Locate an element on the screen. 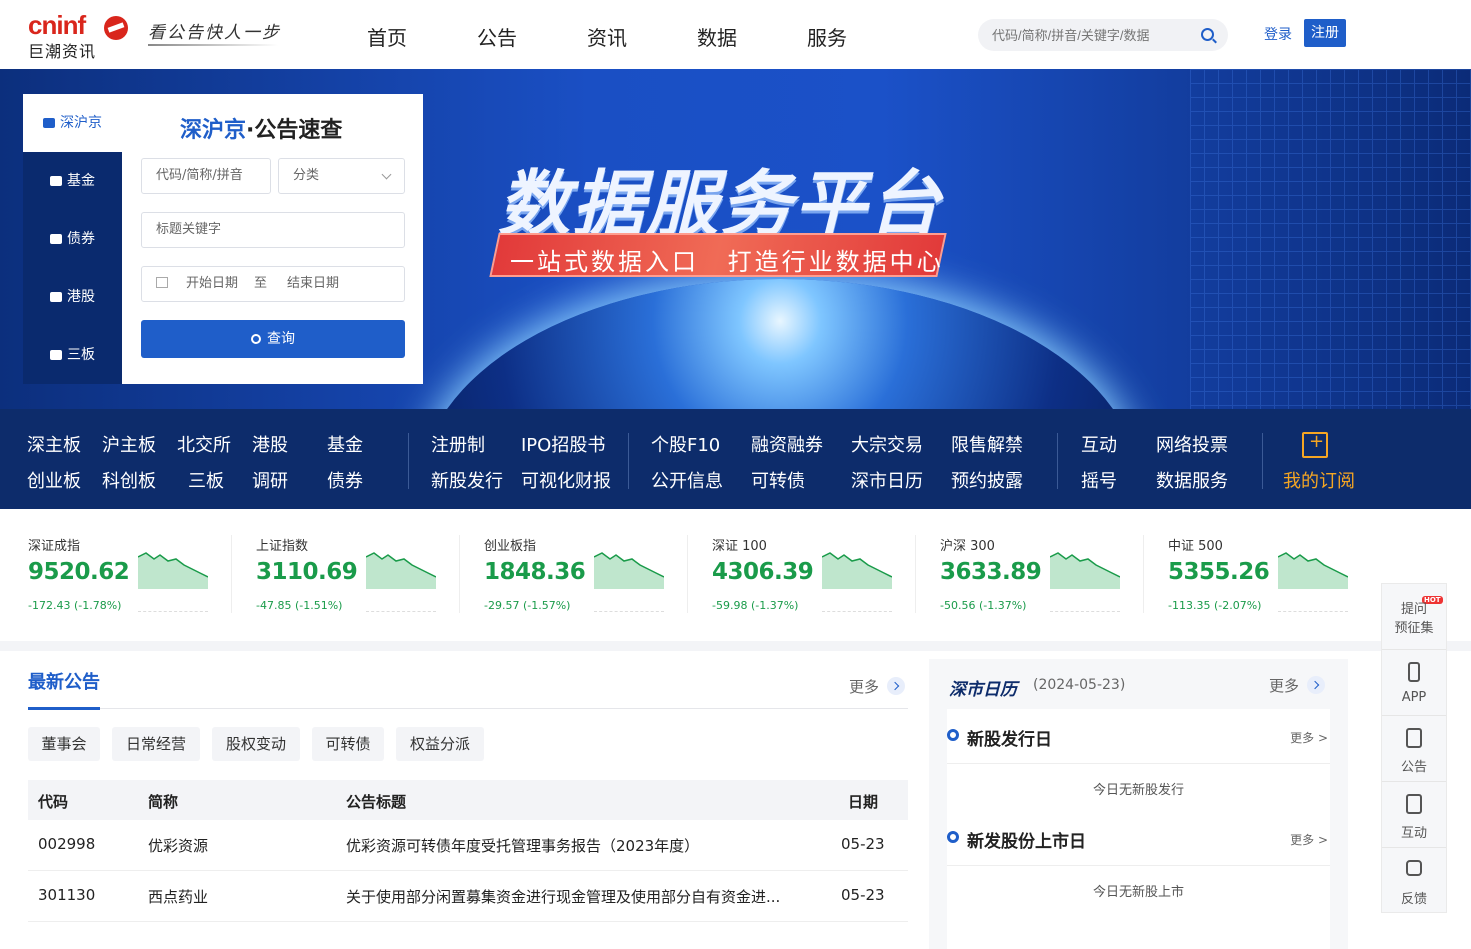 This screenshot has width=1471, height=949. category-select: 分类 is located at coordinates (341, 176).